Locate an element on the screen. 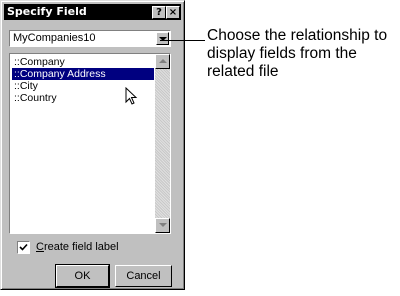 Image resolution: width=400 pixels, height=296 pixels. help-button: ? is located at coordinates (159, 12).